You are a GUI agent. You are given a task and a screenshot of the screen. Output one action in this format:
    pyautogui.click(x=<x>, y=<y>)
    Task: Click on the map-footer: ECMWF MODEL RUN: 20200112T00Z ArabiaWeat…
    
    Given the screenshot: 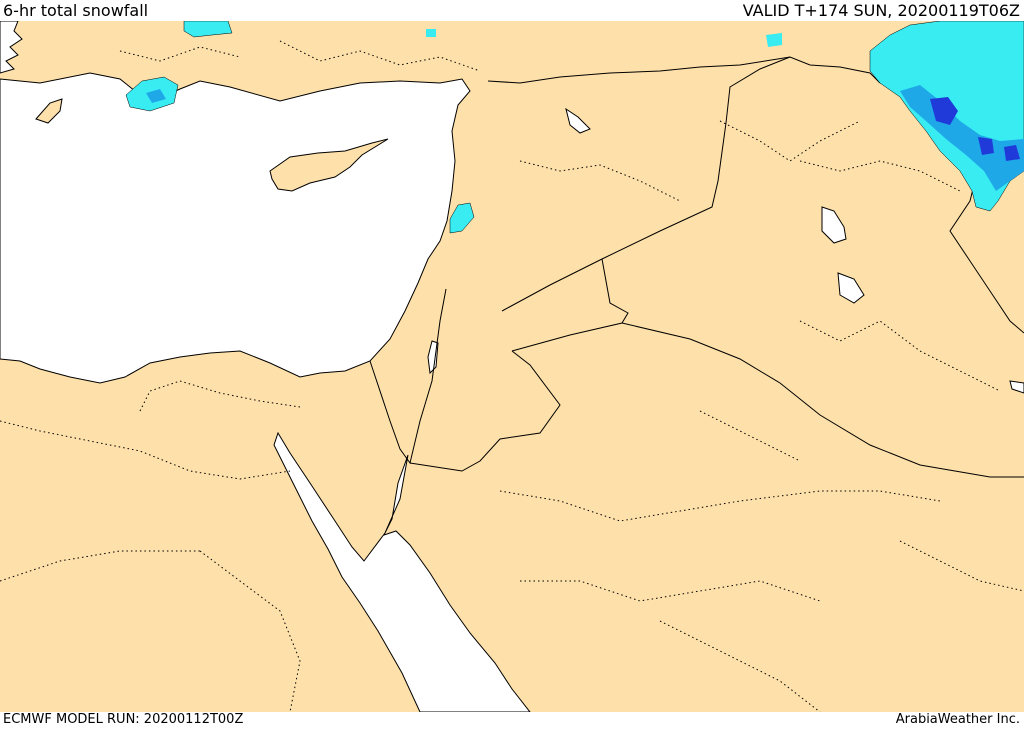 What is the action you would take?
    pyautogui.click(x=512, y=720)
    